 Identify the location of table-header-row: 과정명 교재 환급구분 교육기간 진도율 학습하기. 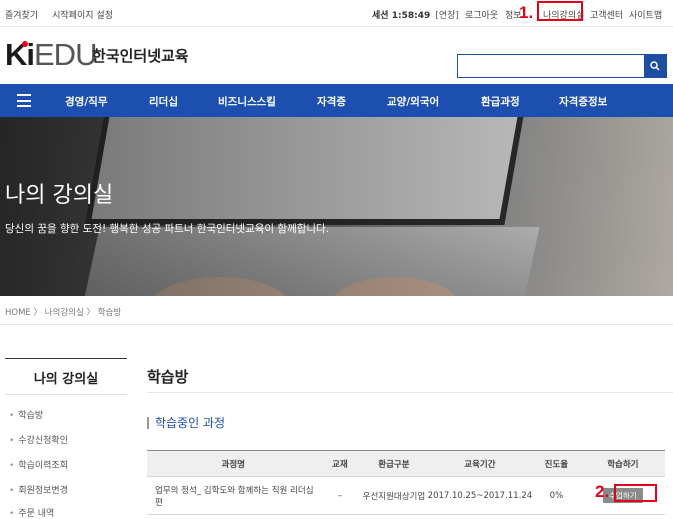
(406, 463).